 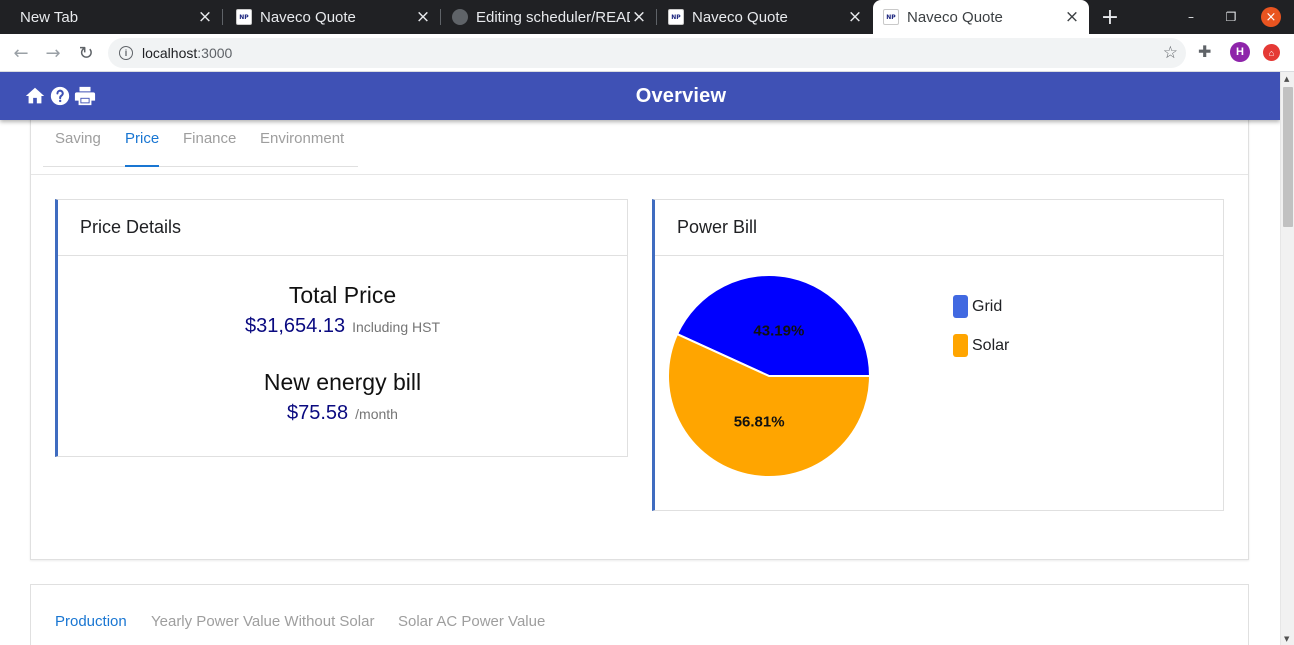 What do you see at coordinates (639, 174) in the screenshot?
I see `card-divider` at bounding box center [639, 174].